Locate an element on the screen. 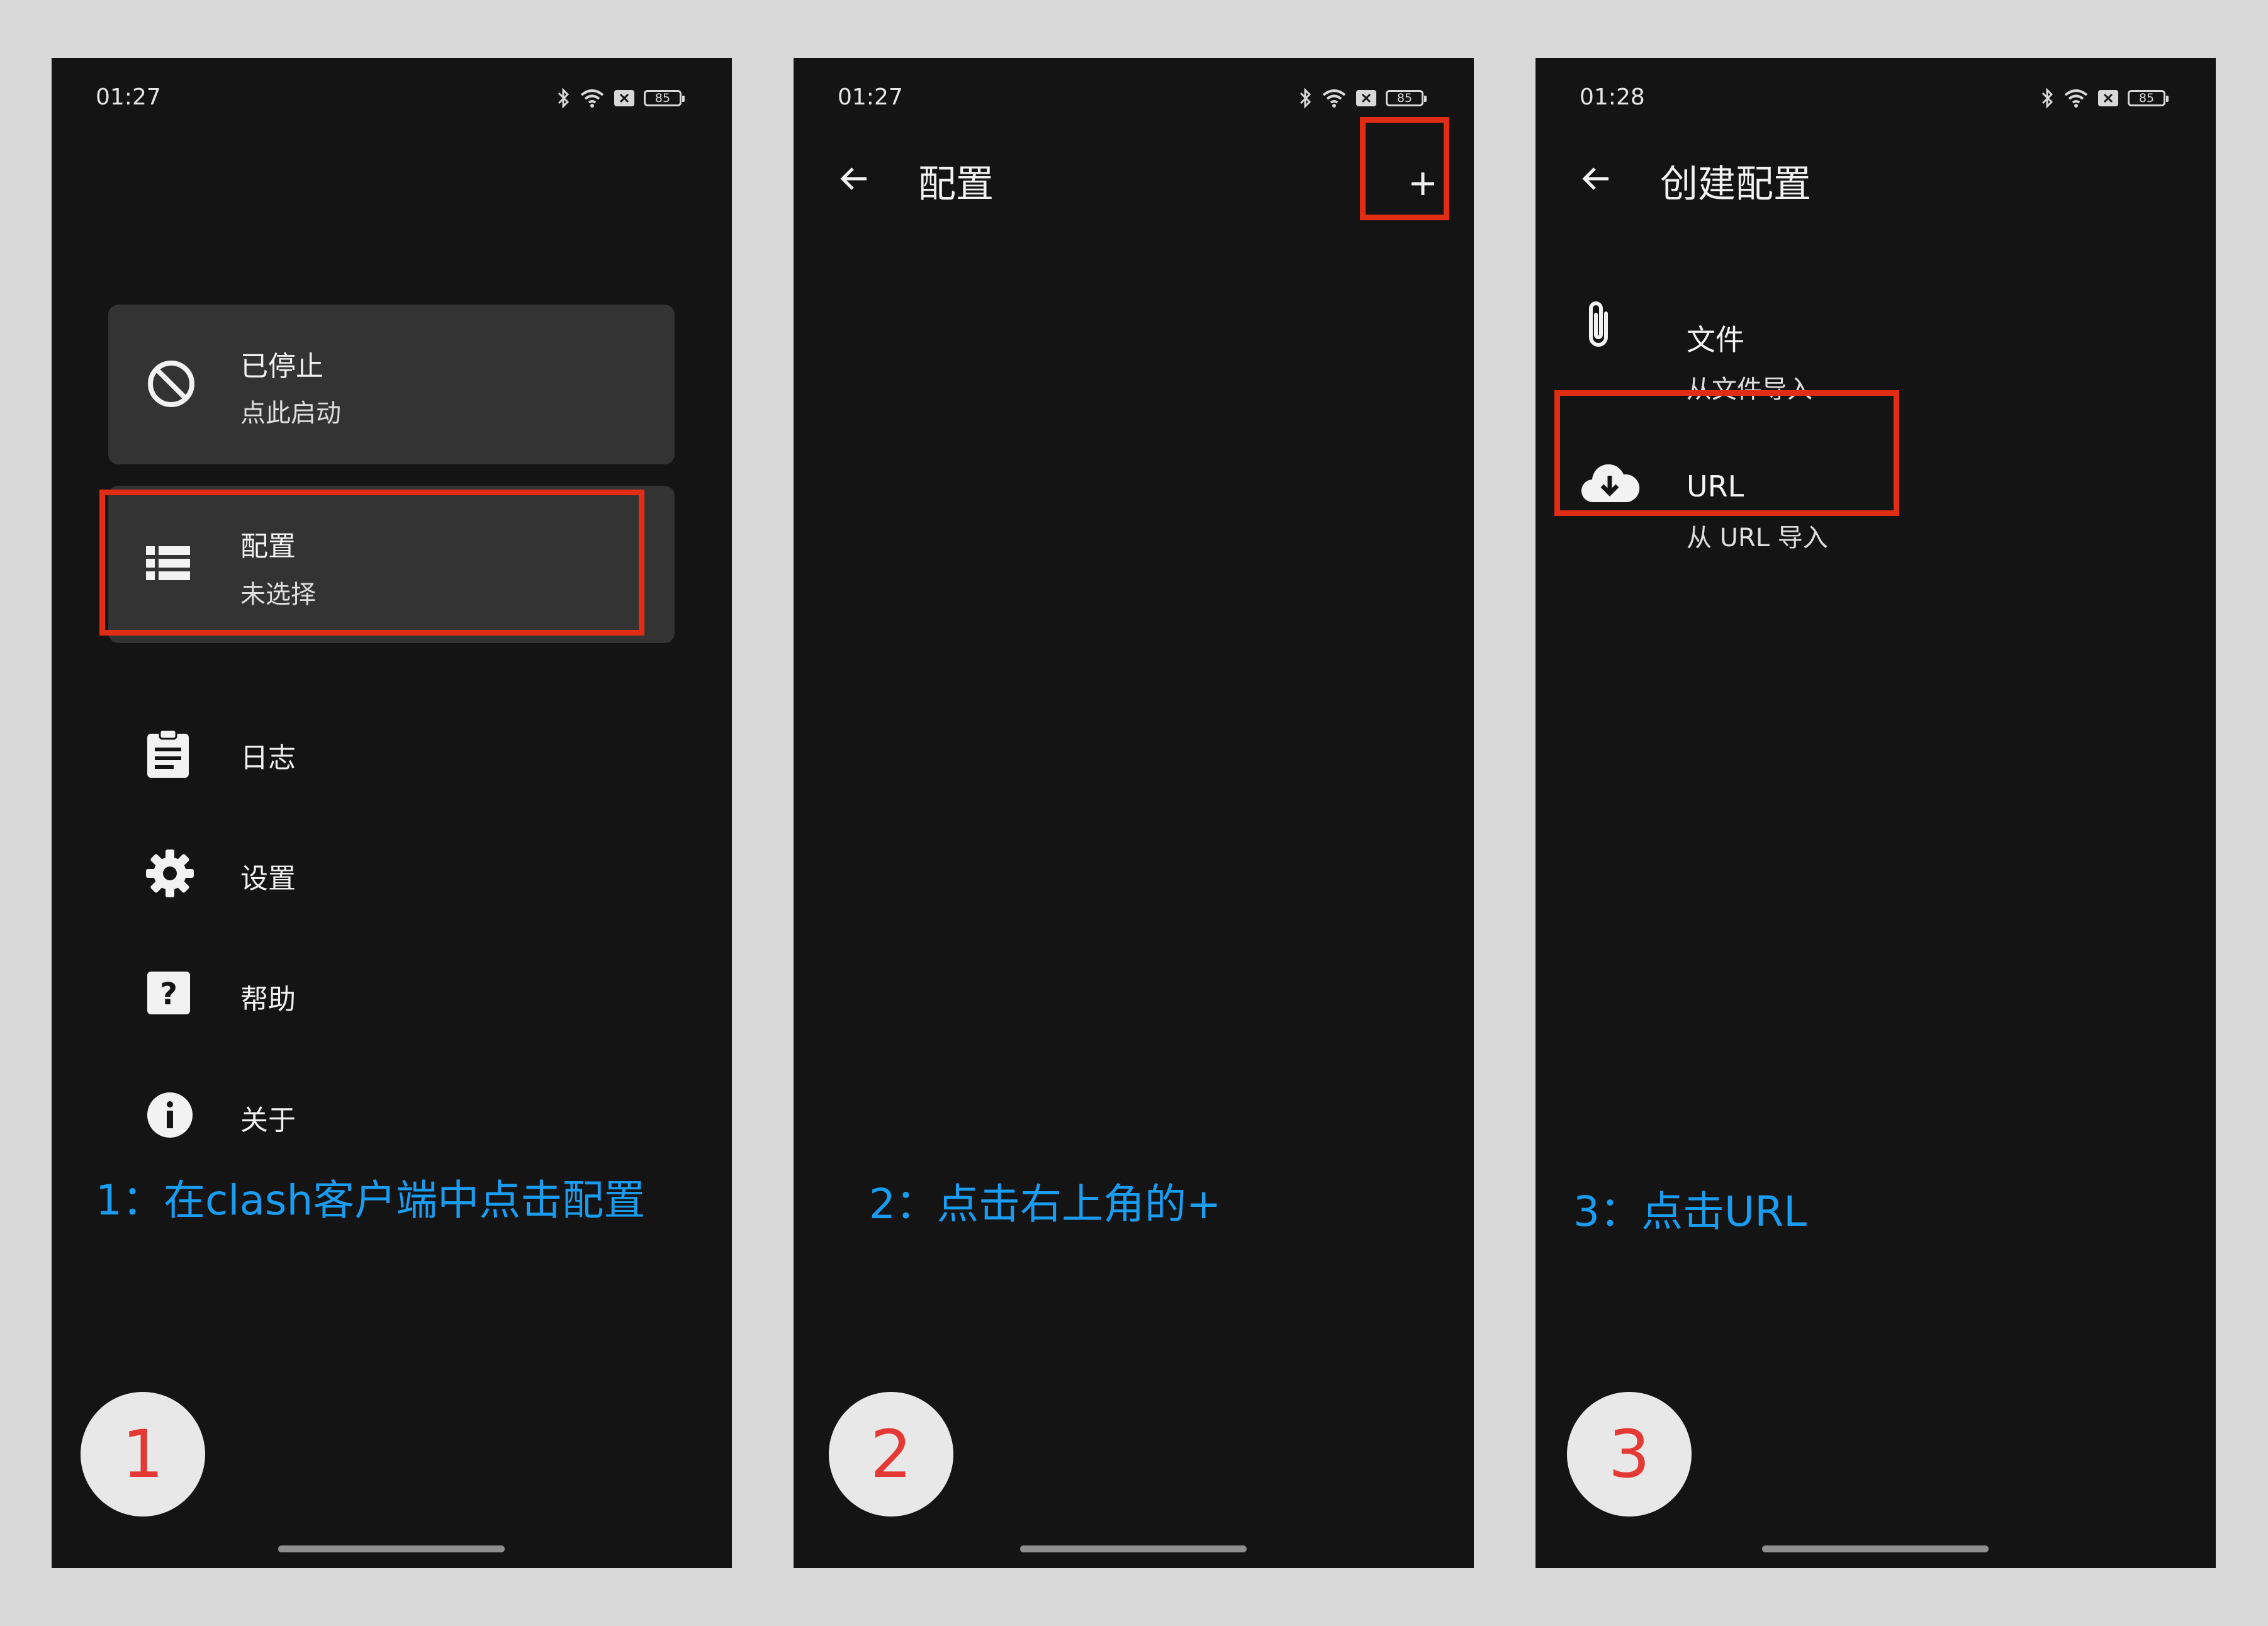  step-number-badge: 2 is located at coordinates (891, 1454).